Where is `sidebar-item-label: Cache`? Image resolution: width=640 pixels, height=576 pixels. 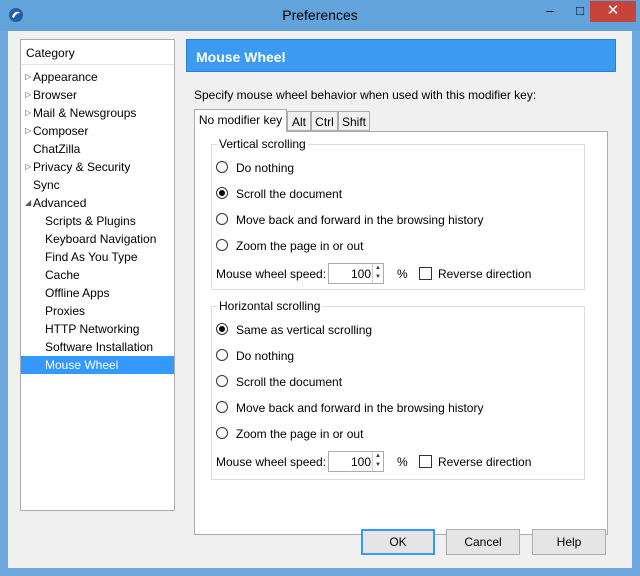
sidebar-item-label: Cache is located at coordinates (62, 275).